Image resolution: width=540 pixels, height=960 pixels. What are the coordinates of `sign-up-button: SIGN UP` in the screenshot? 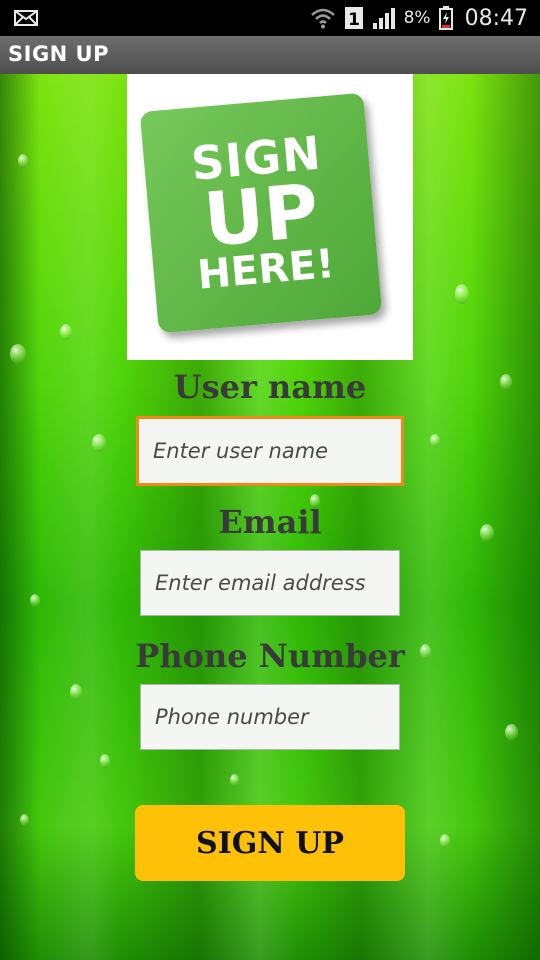 It's located at (270, 843).